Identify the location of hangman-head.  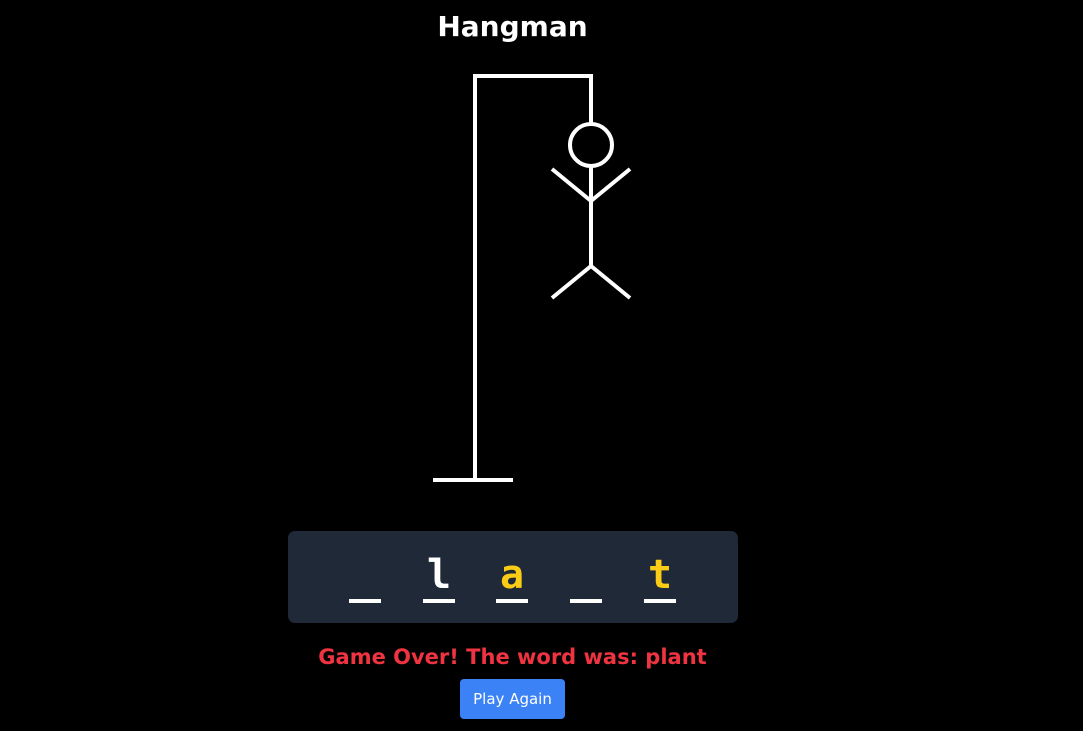
(591, 145).